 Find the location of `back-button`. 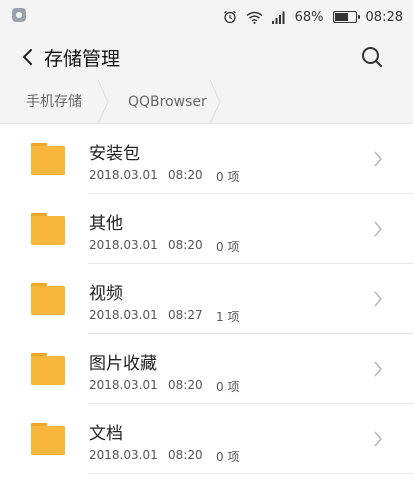

back-button is located at coordinates (29, 57).